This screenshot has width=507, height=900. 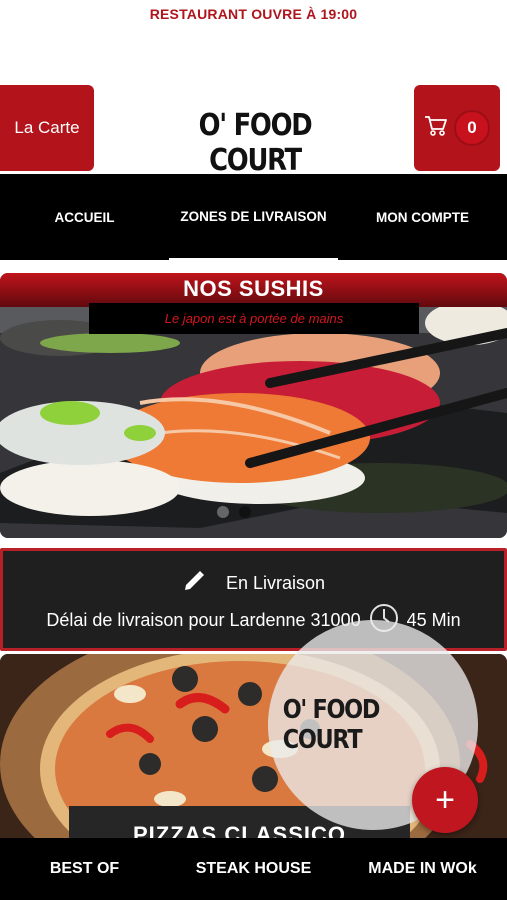 I want to click on carousel-dot-active, so click(x=245, y=512).